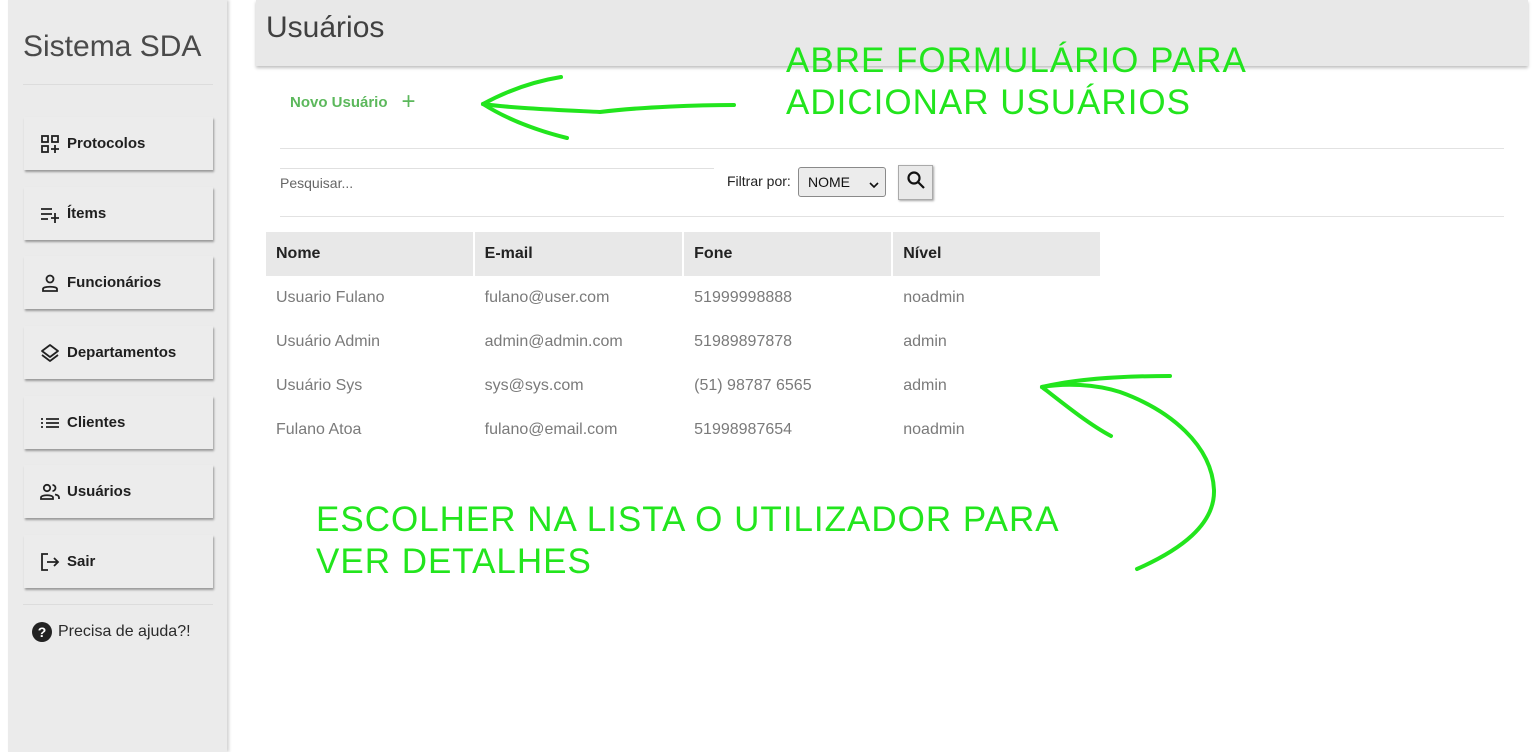 This screenshot has height=752, width=1536. I want to click on column-header: Nome, so click(369, 254).